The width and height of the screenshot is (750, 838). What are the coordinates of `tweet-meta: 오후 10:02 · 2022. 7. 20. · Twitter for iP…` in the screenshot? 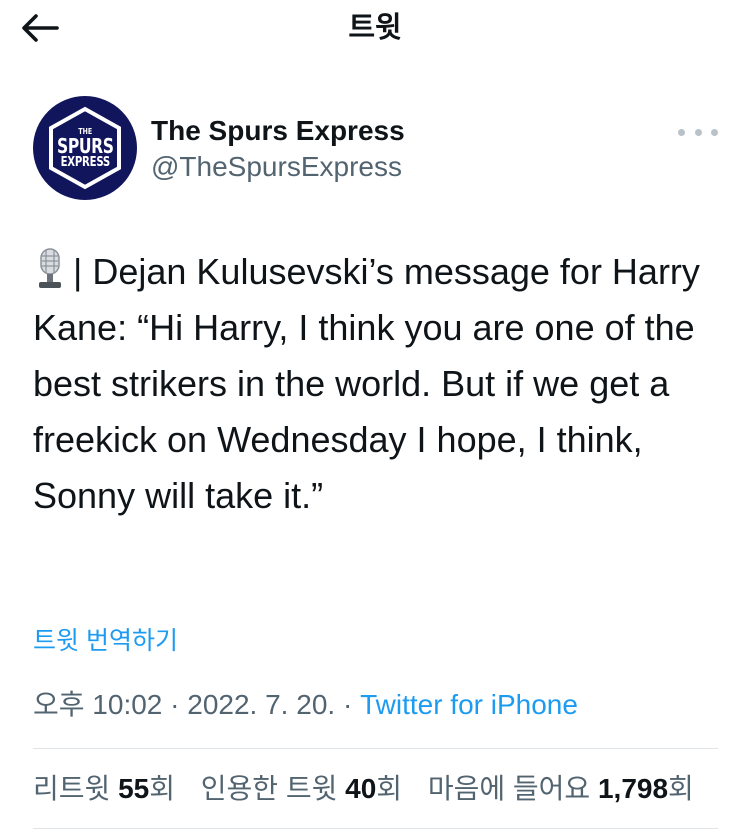 It's located at (305, 705).